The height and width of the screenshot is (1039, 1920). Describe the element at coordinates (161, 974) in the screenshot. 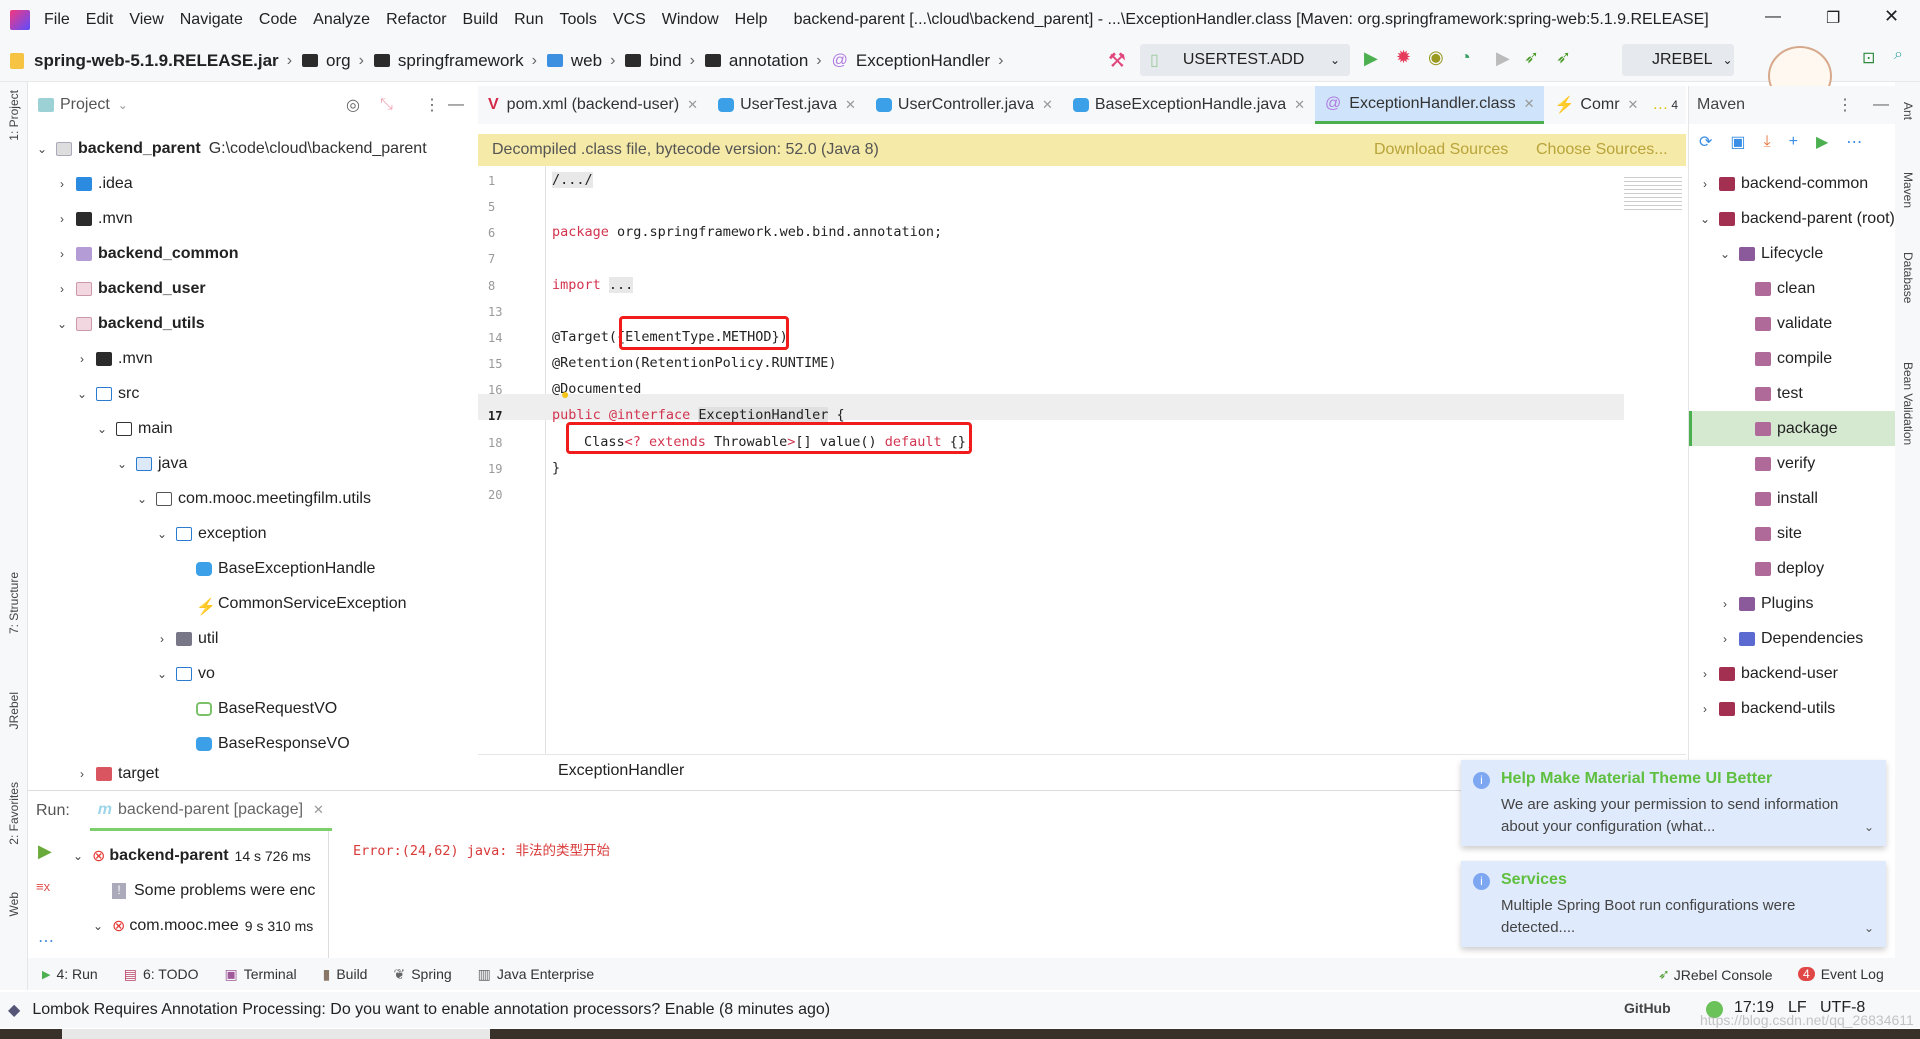

I see `todo-tool-button: ▤ 6: TODO` at that location.